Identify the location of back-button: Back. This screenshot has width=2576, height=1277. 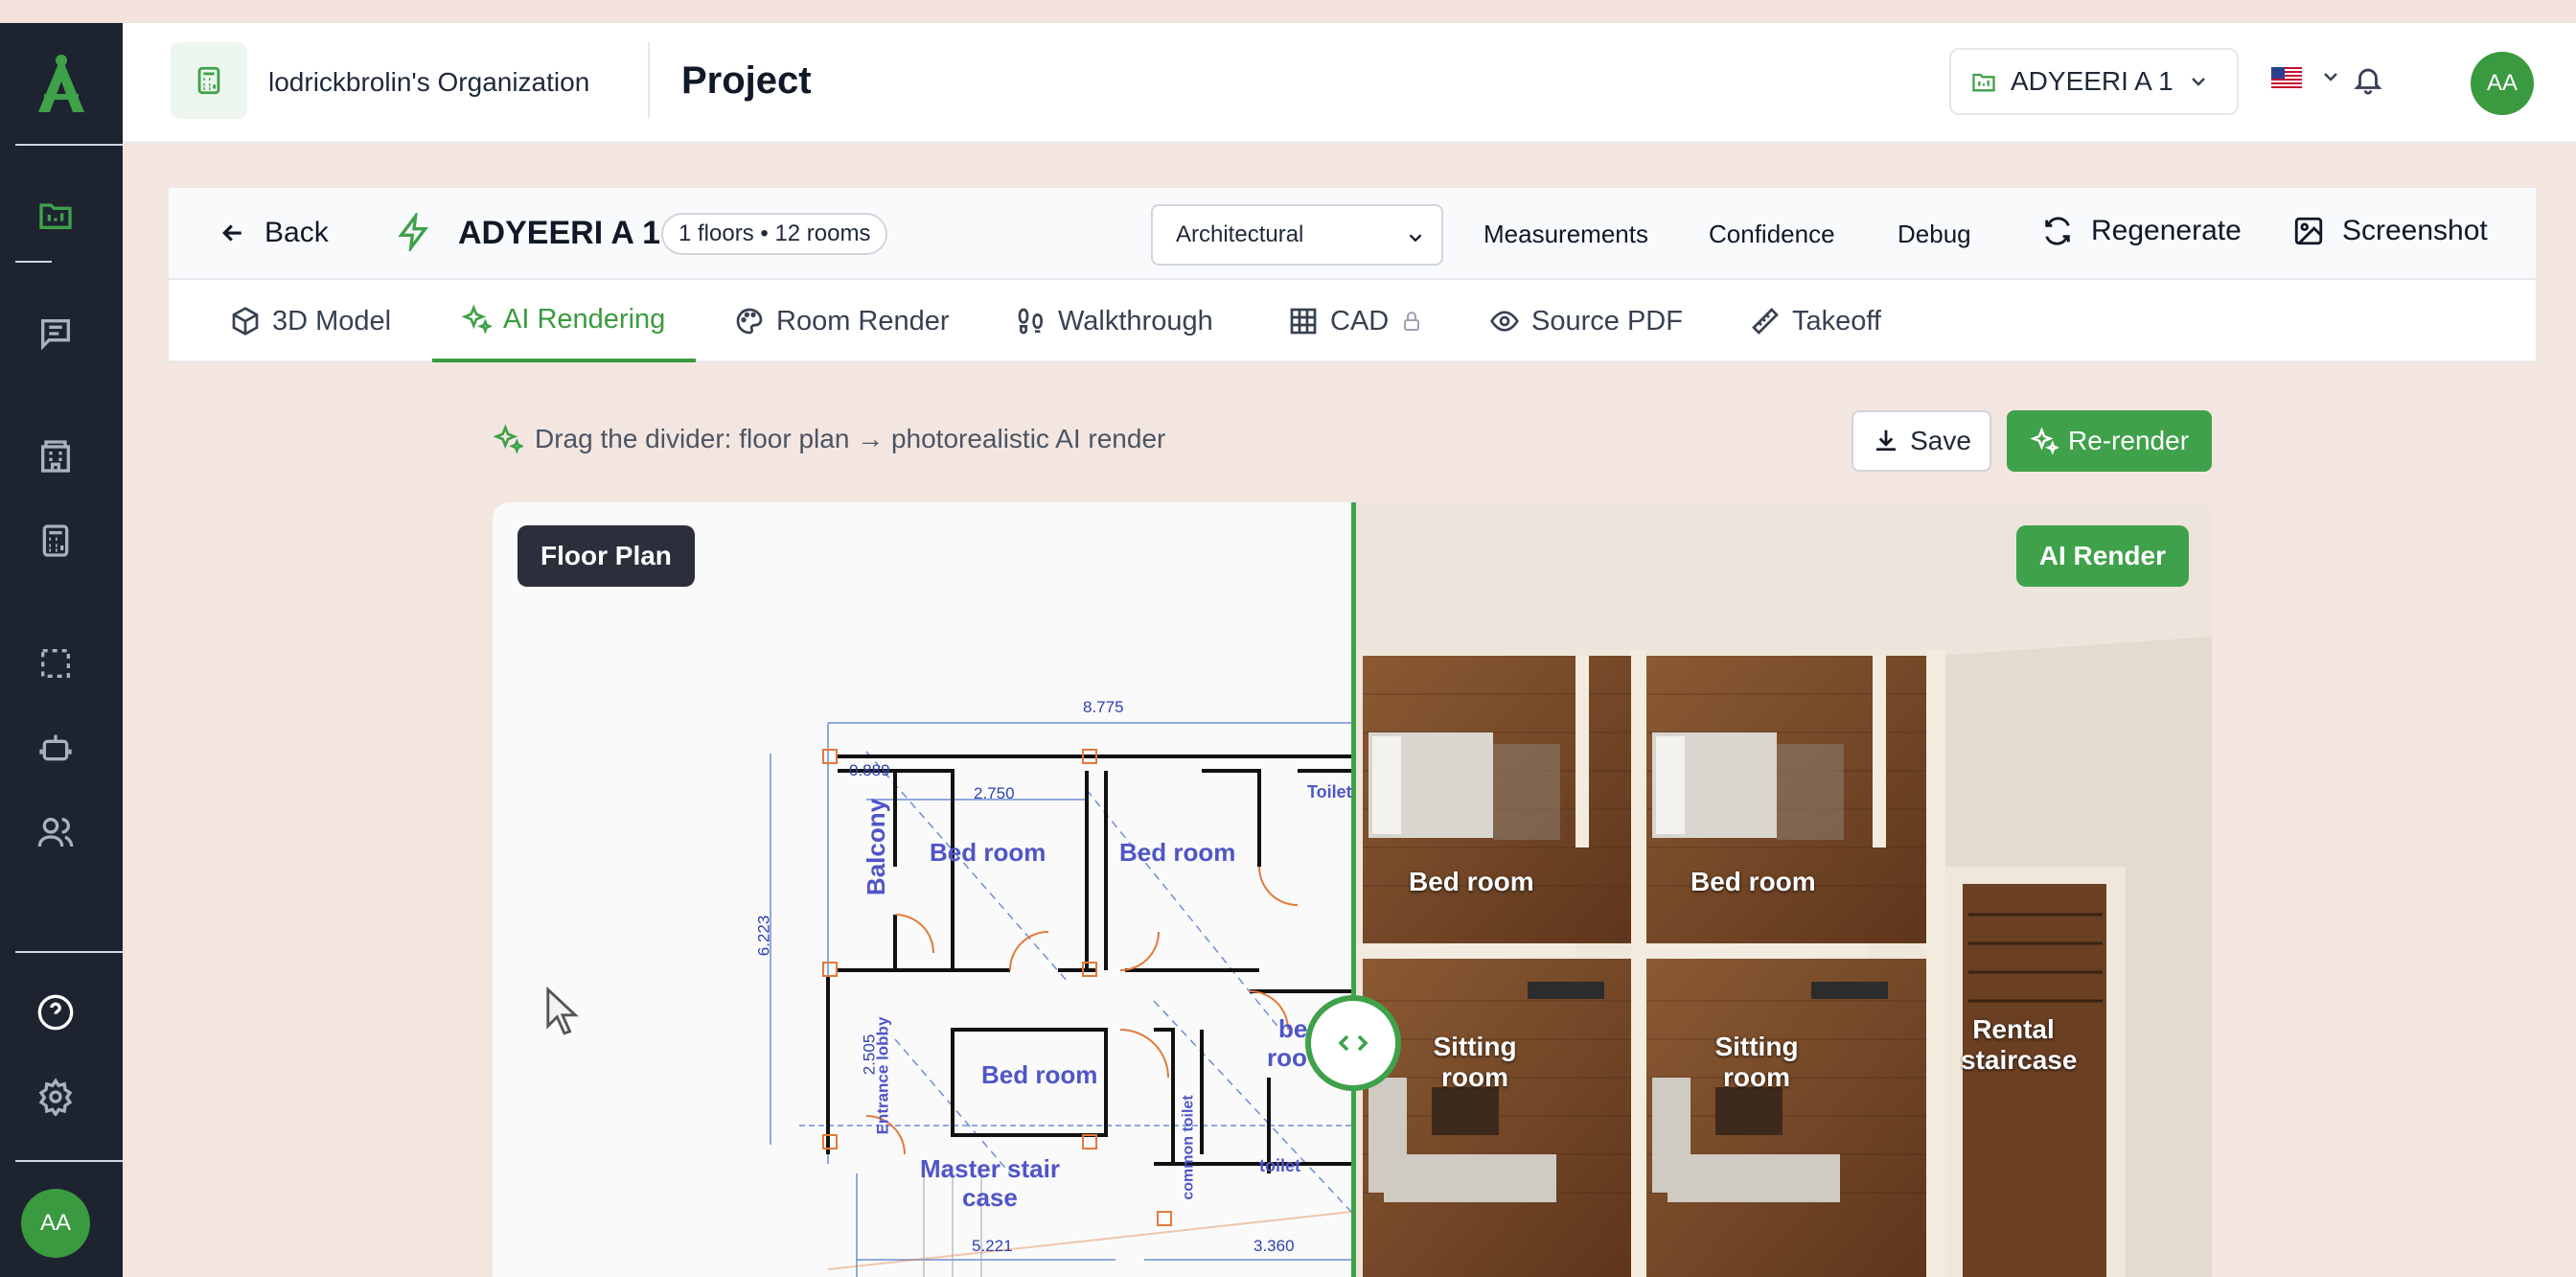
(273, 233).